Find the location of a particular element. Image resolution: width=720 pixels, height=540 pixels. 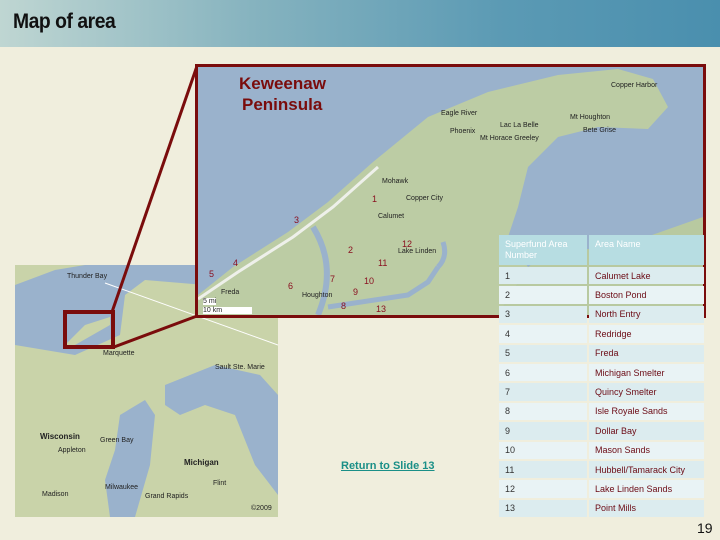

site-marker: 3 is located at coordinates (297, 220).